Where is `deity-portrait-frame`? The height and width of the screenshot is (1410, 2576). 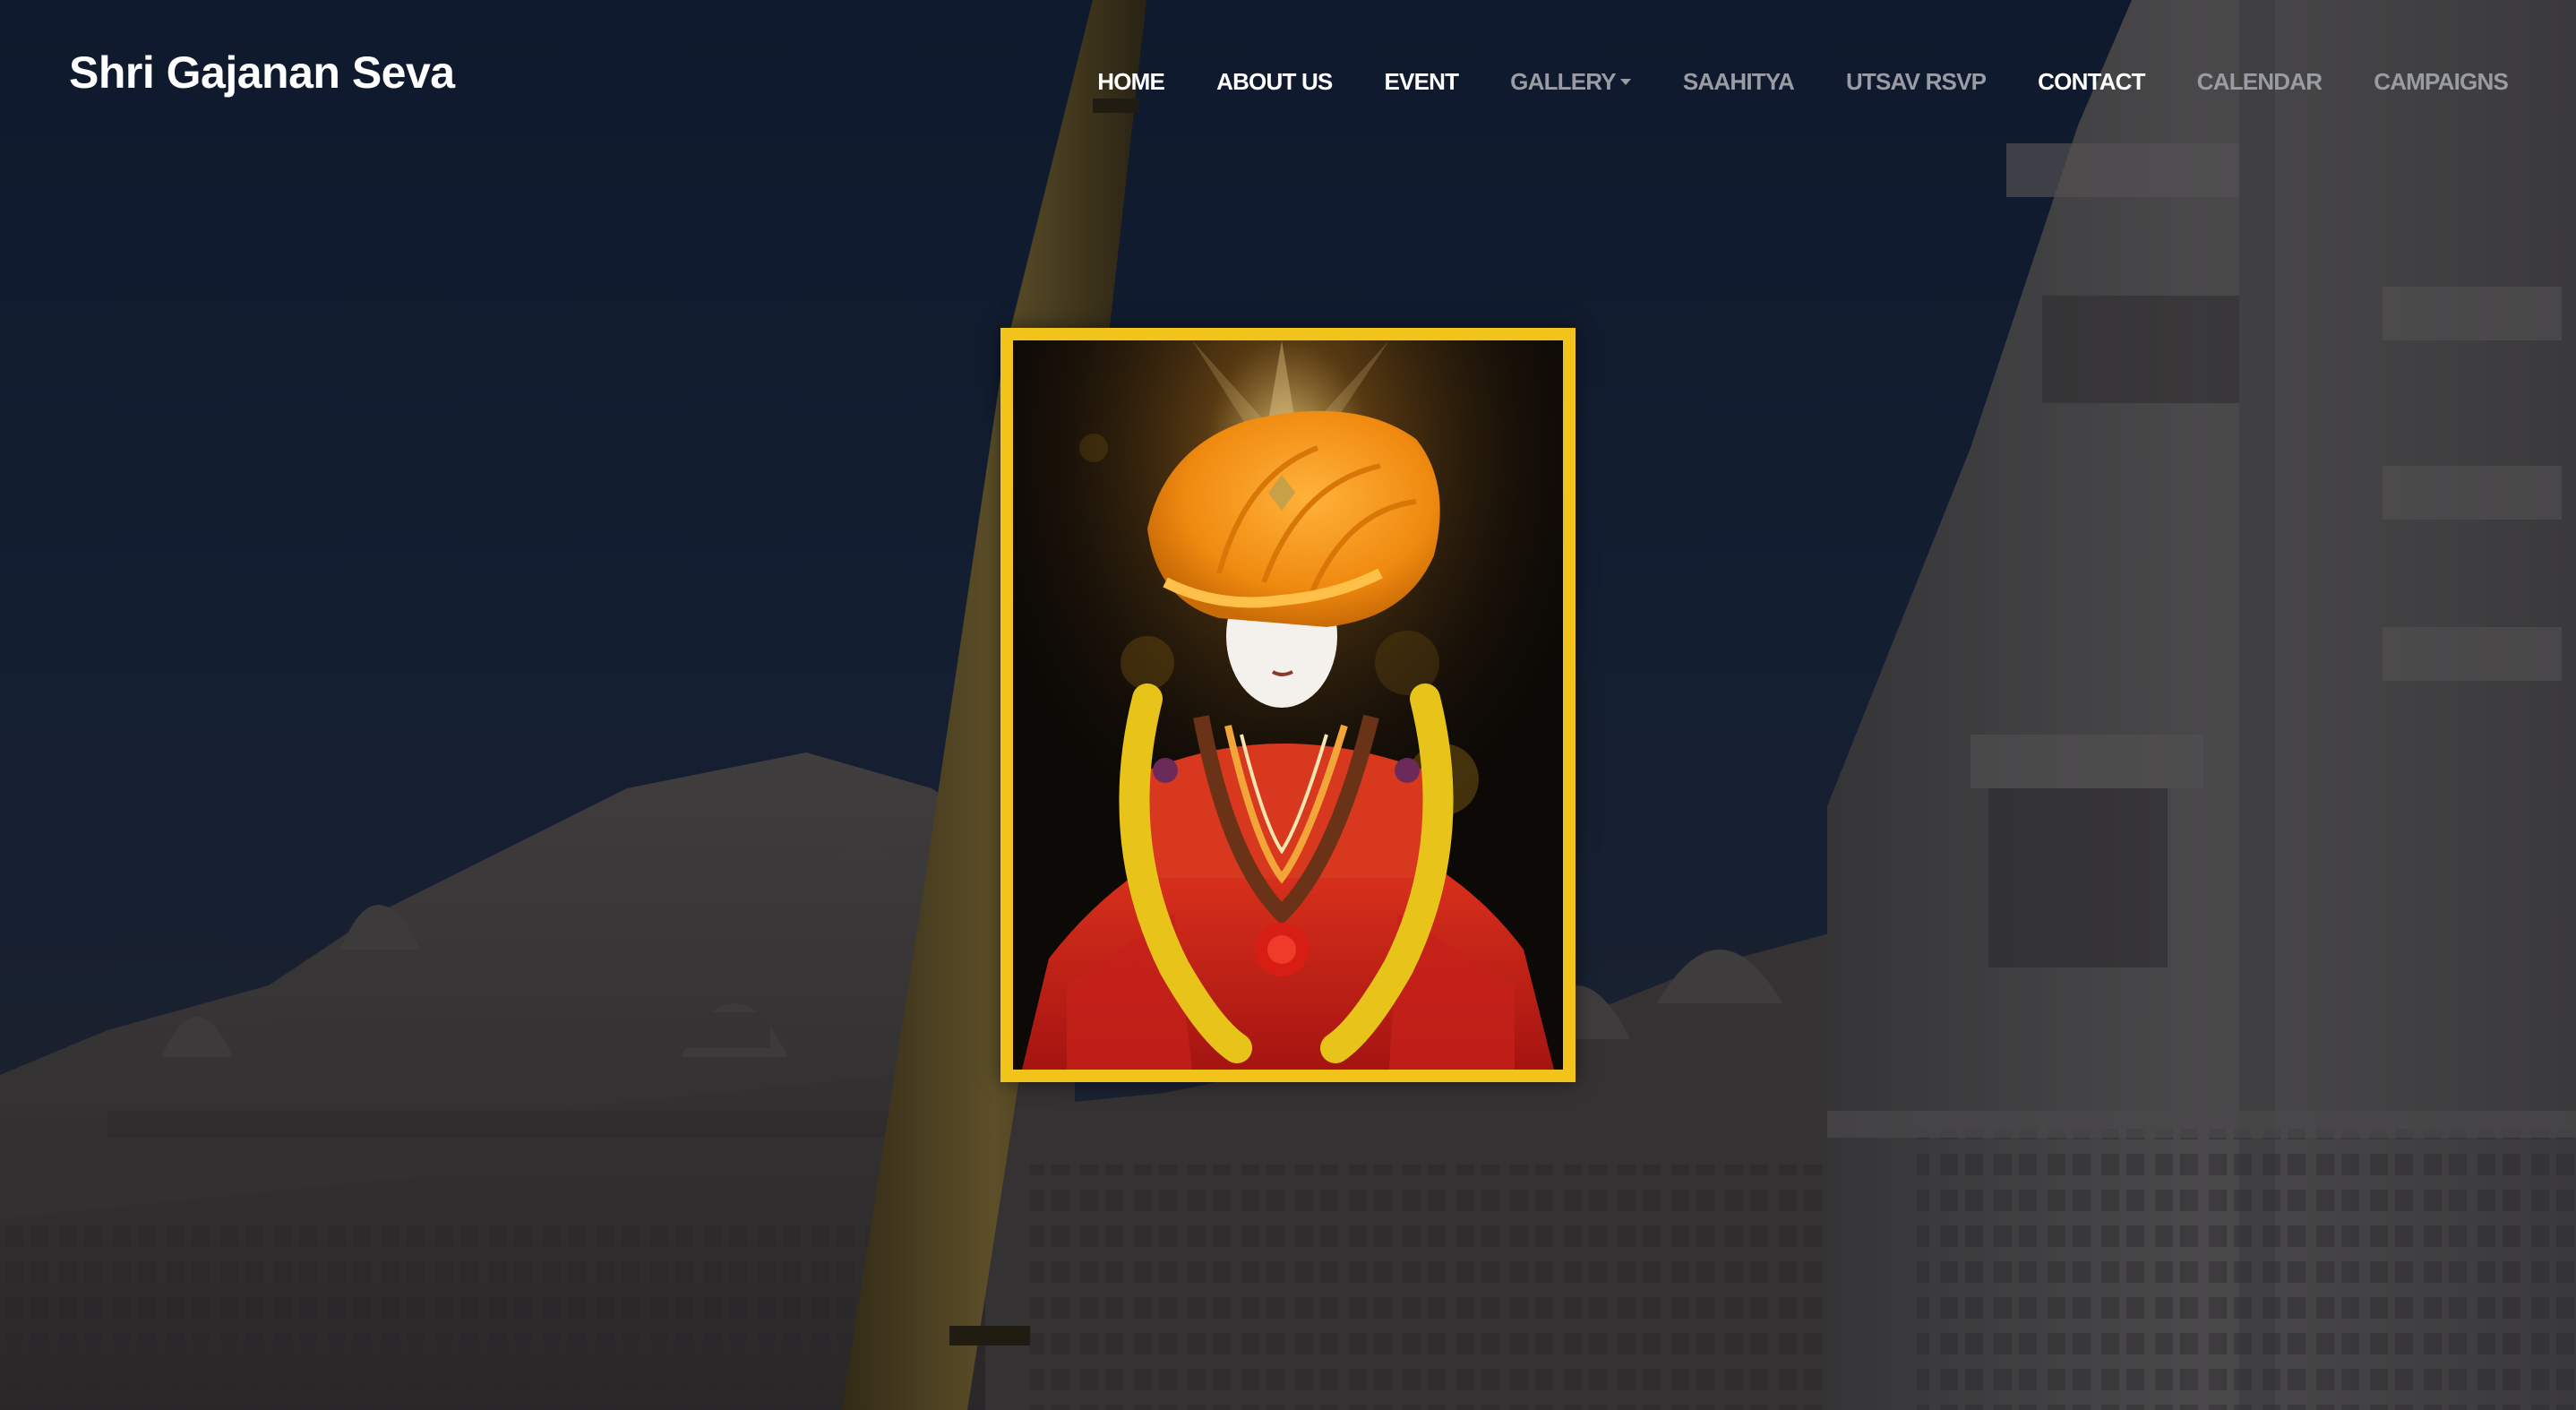
deity-portrait-frame is located at coordinates (1288, 705).